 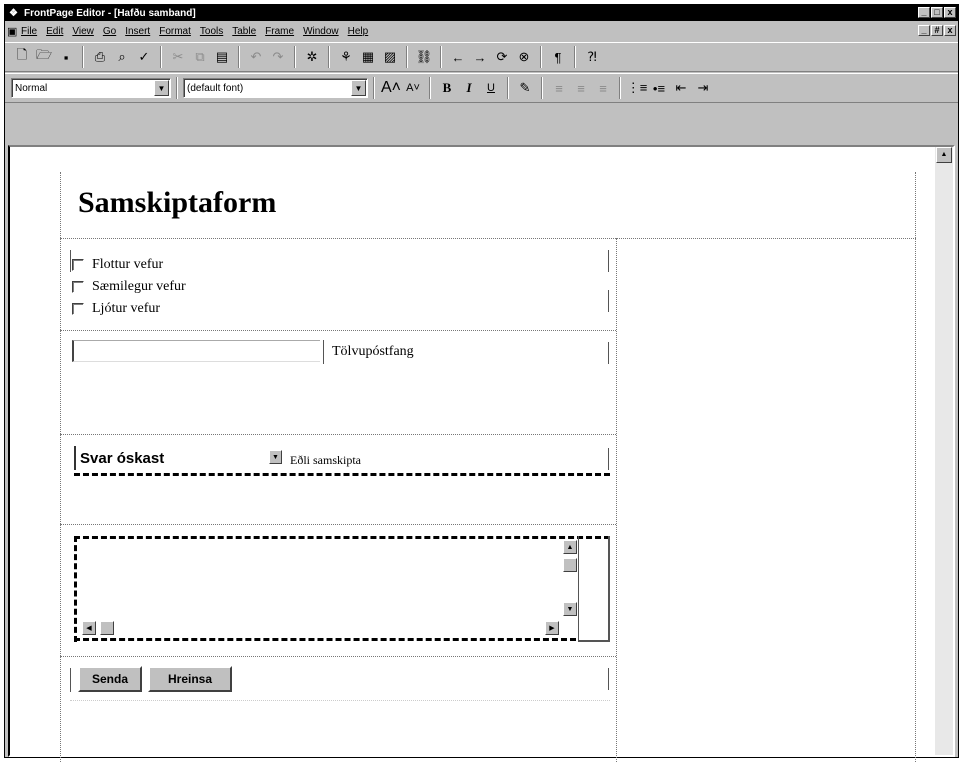 I want to click on menu-window: Window, so click(x=321, y=31).